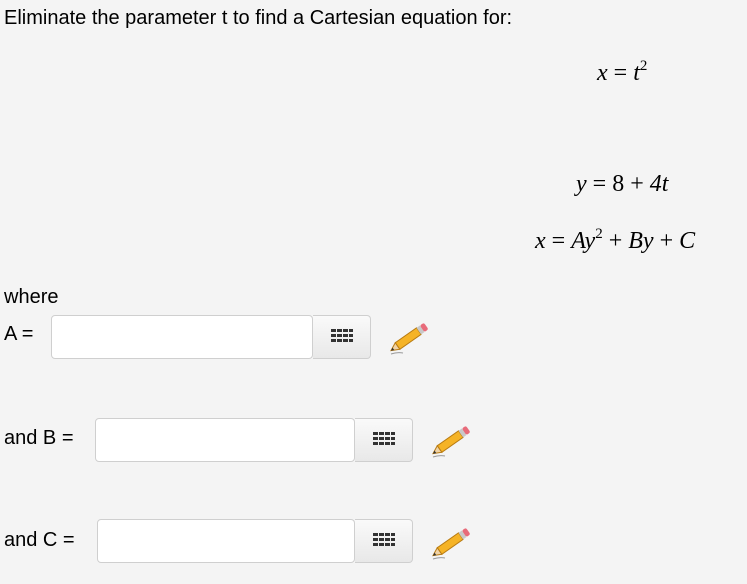  I want to click on b-label: and B =, so click(39, 438).